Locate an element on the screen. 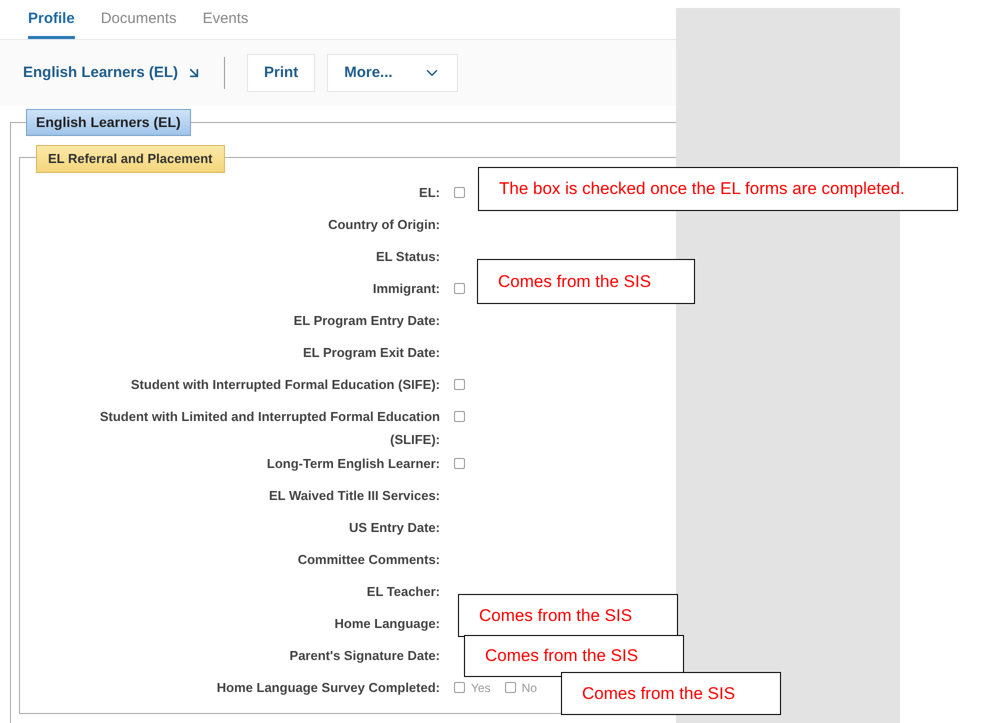 The height and width of the screenshot is (723, 984). field-label: EL: is located at coordinates (429, 193).